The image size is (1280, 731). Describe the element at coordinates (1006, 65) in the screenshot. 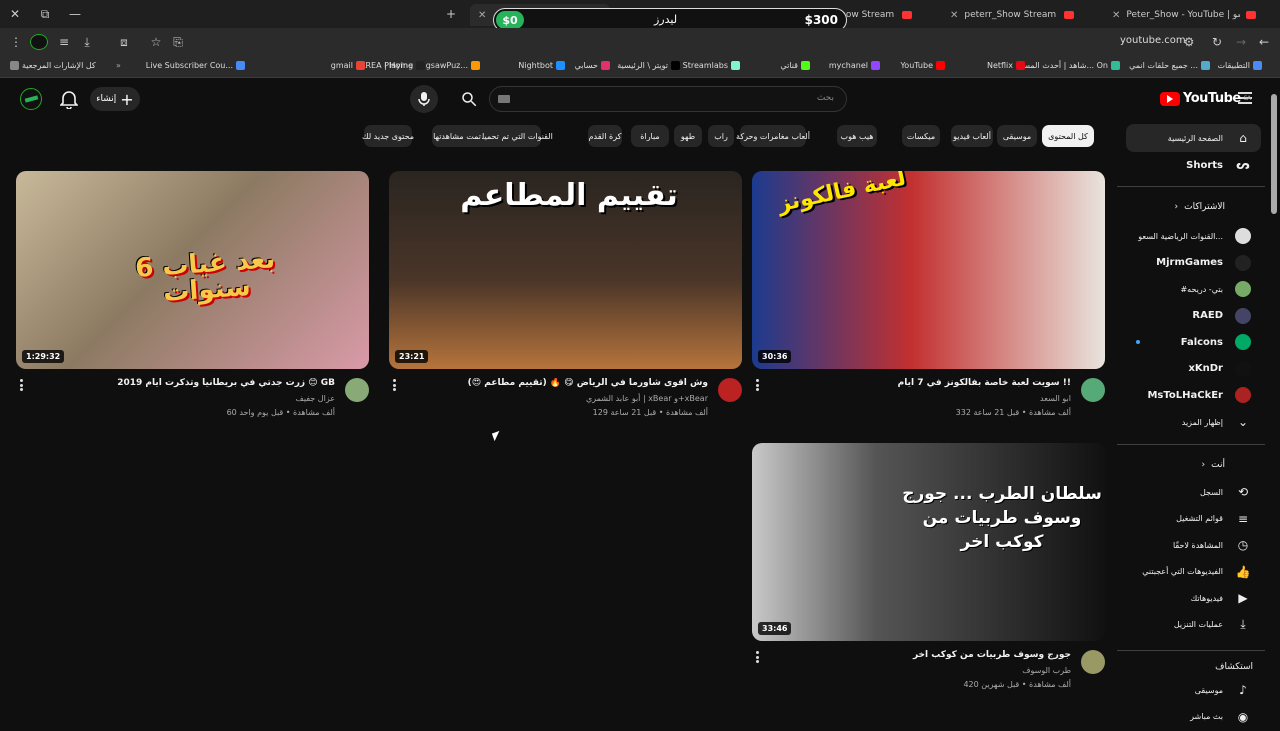

I see `bookmark-item: Netflix` at that location.